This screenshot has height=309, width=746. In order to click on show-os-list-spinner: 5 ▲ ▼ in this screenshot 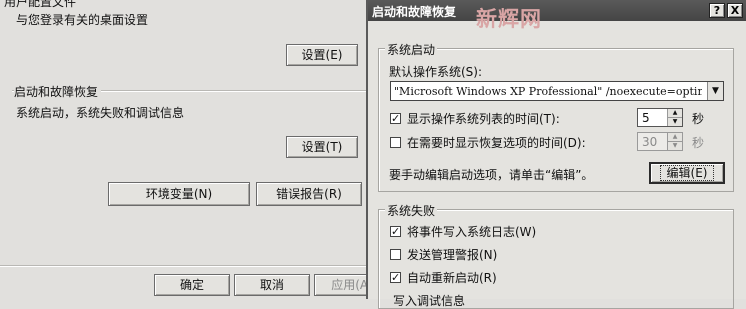, I will do `click(660, 117)`.